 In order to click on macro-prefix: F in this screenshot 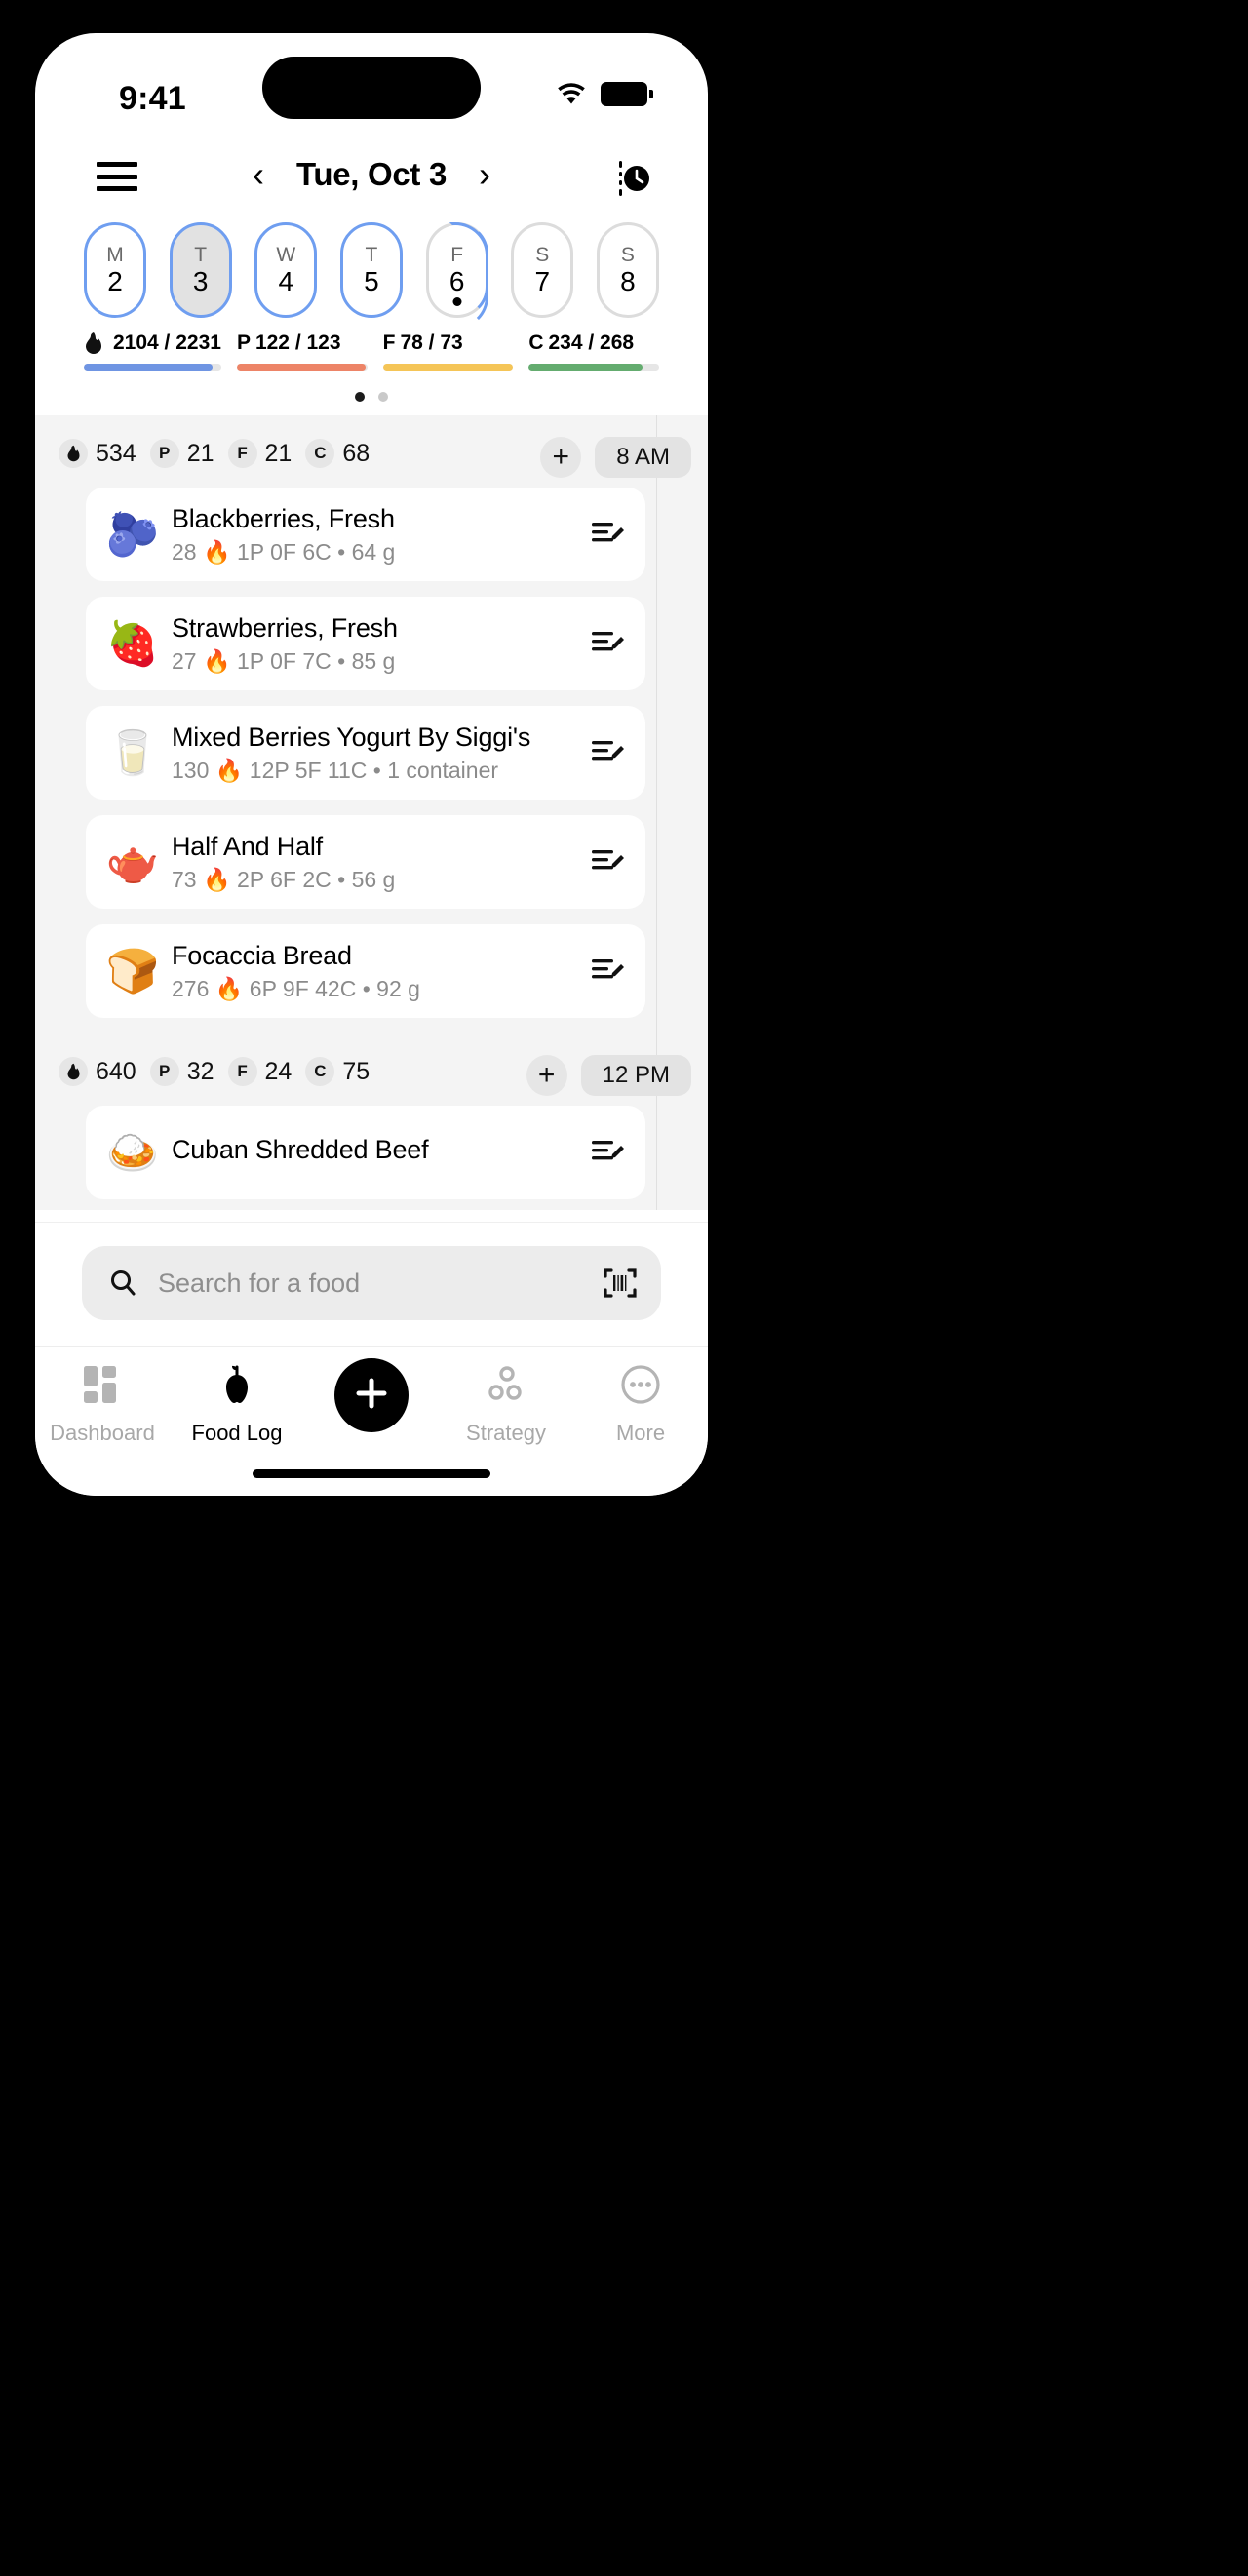, I will do `click(389, 343)`.